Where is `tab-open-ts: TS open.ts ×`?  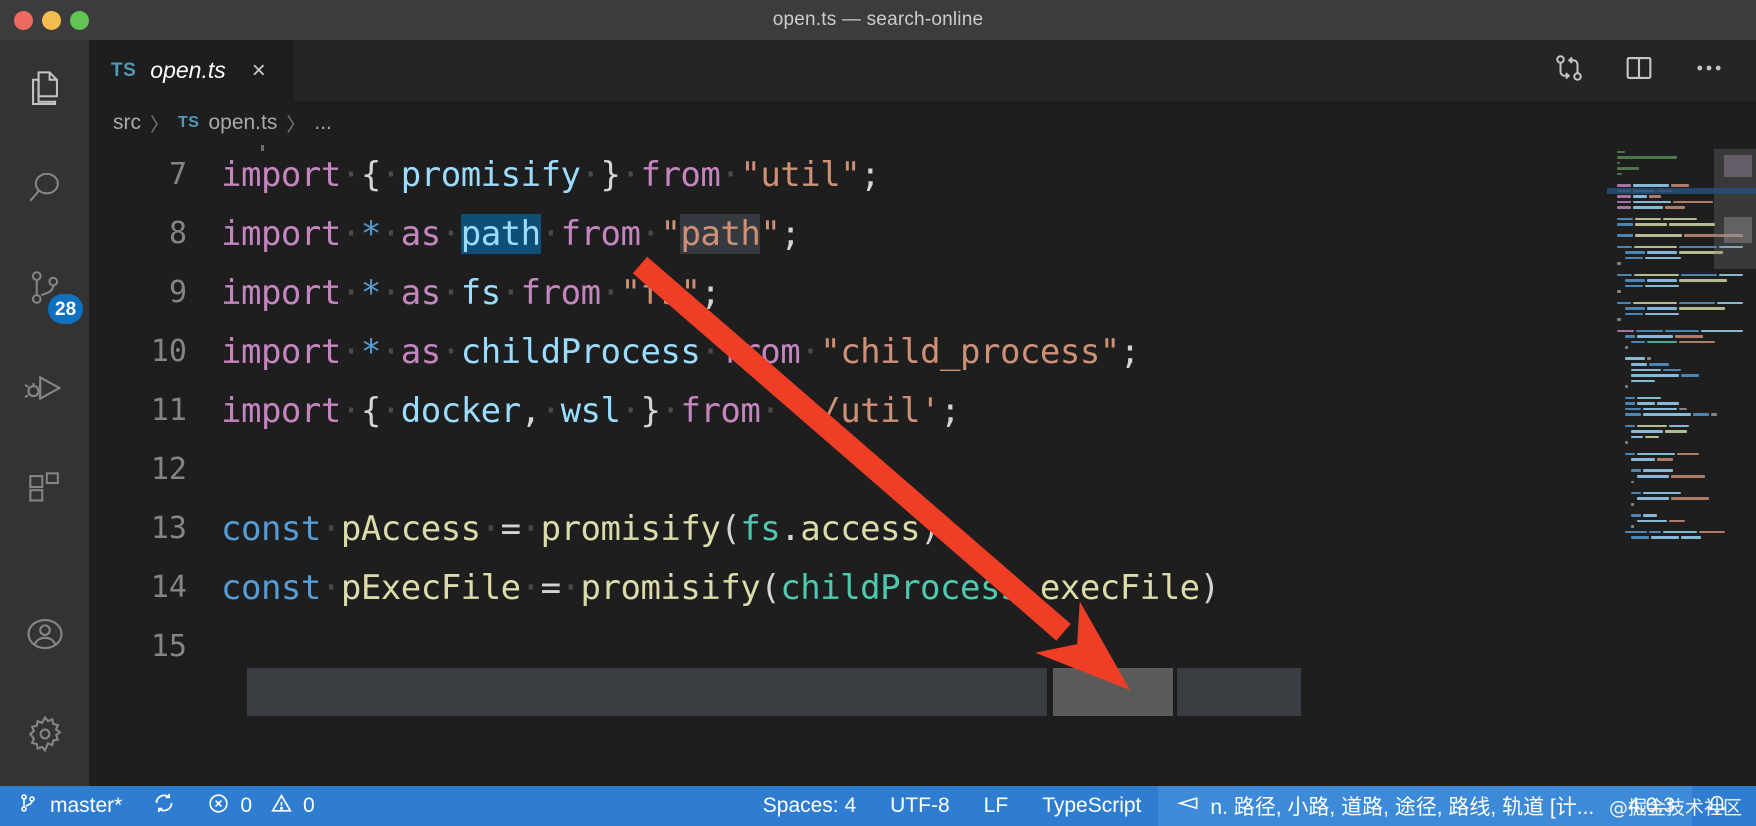
tab-open-ts: TS open.ts × is located at coordinates (192, 70).